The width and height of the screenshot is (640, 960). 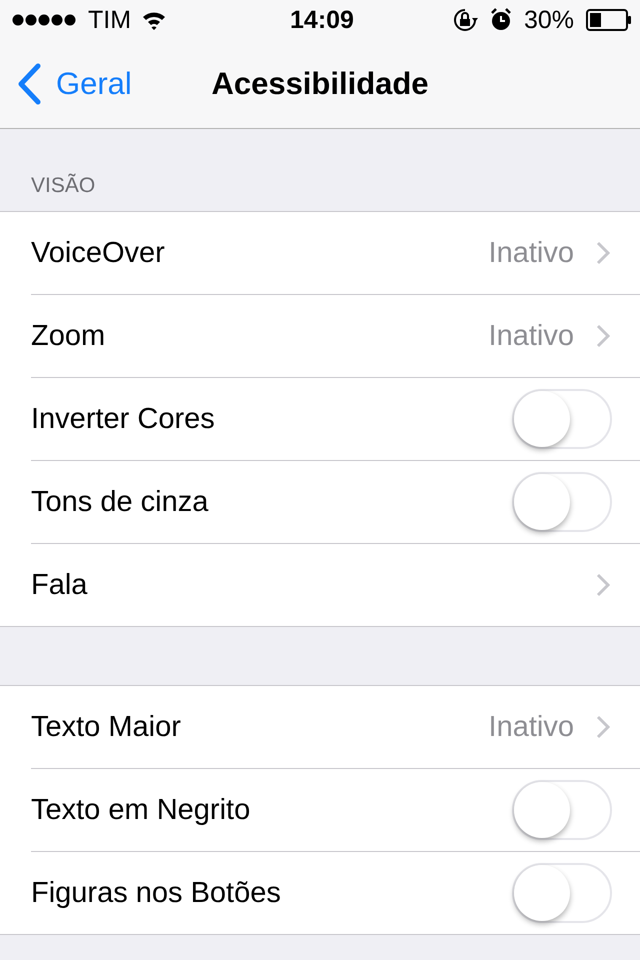 What do you see at coordinates (45, 20) in the screenshot?
I see `signal-icon` at bounding box center [45, 20].